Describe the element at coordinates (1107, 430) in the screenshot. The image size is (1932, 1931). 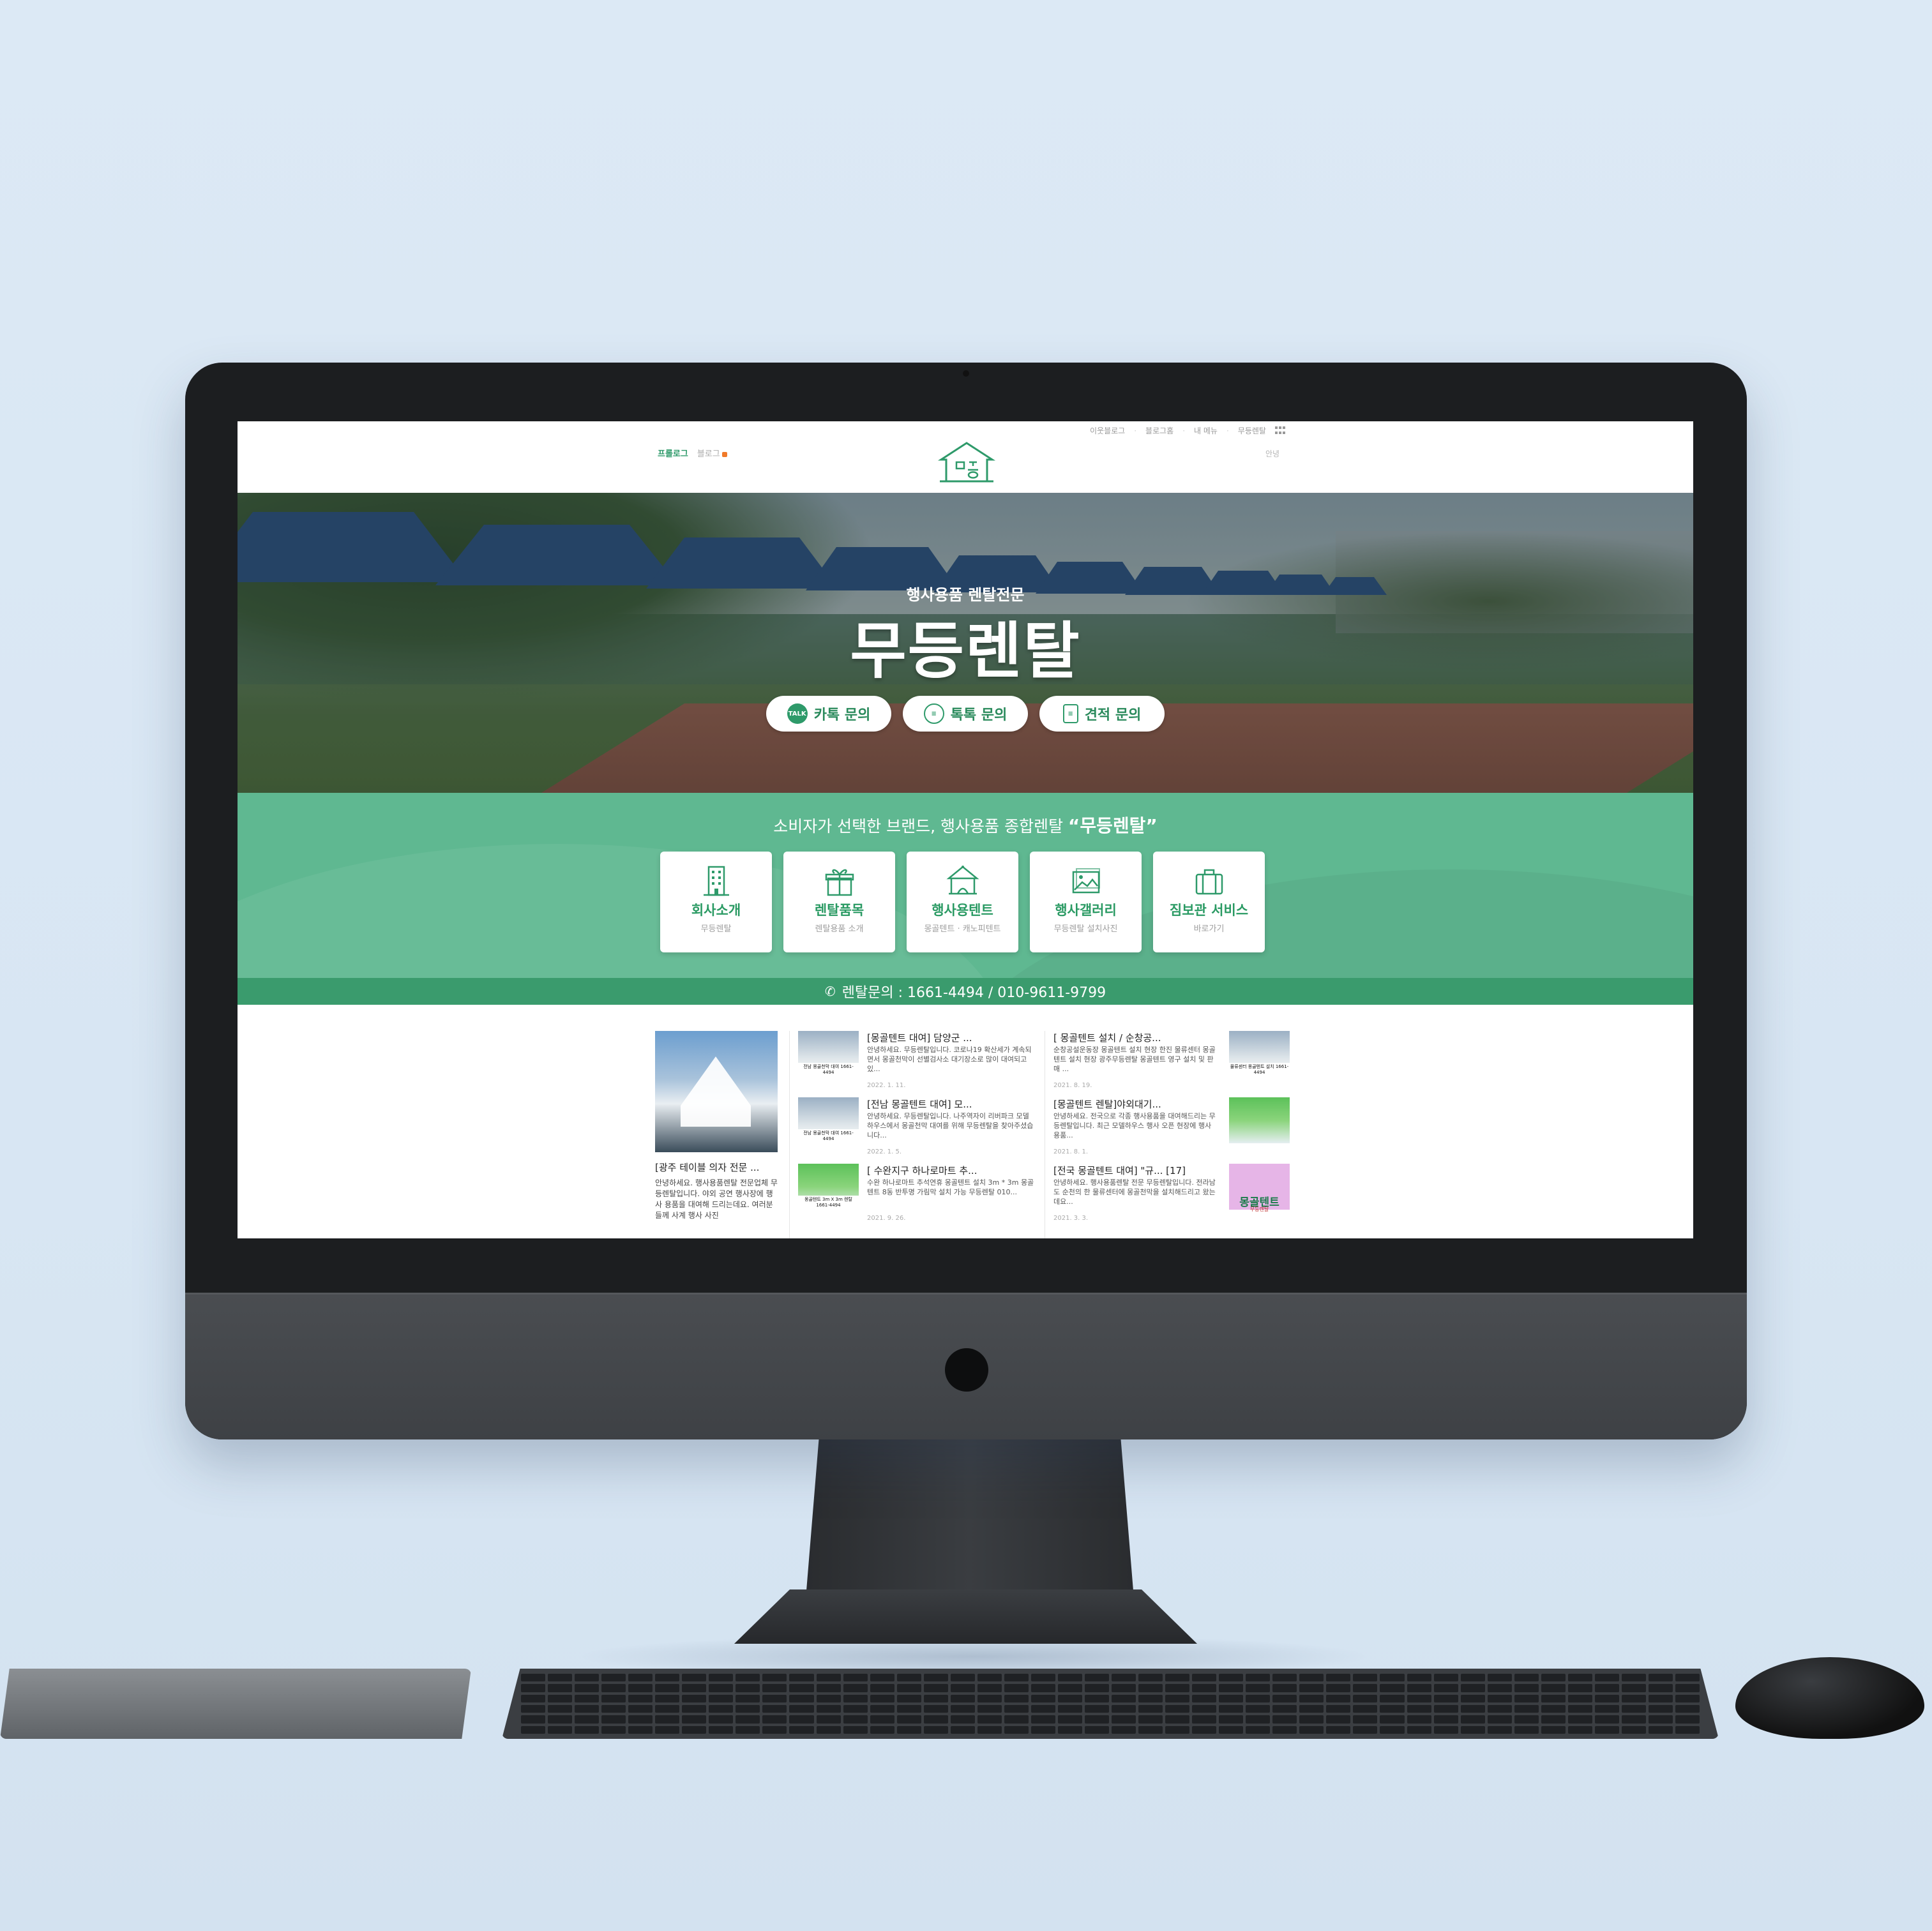
I see `util-link-neighbor: 이웃블로그` at that location.